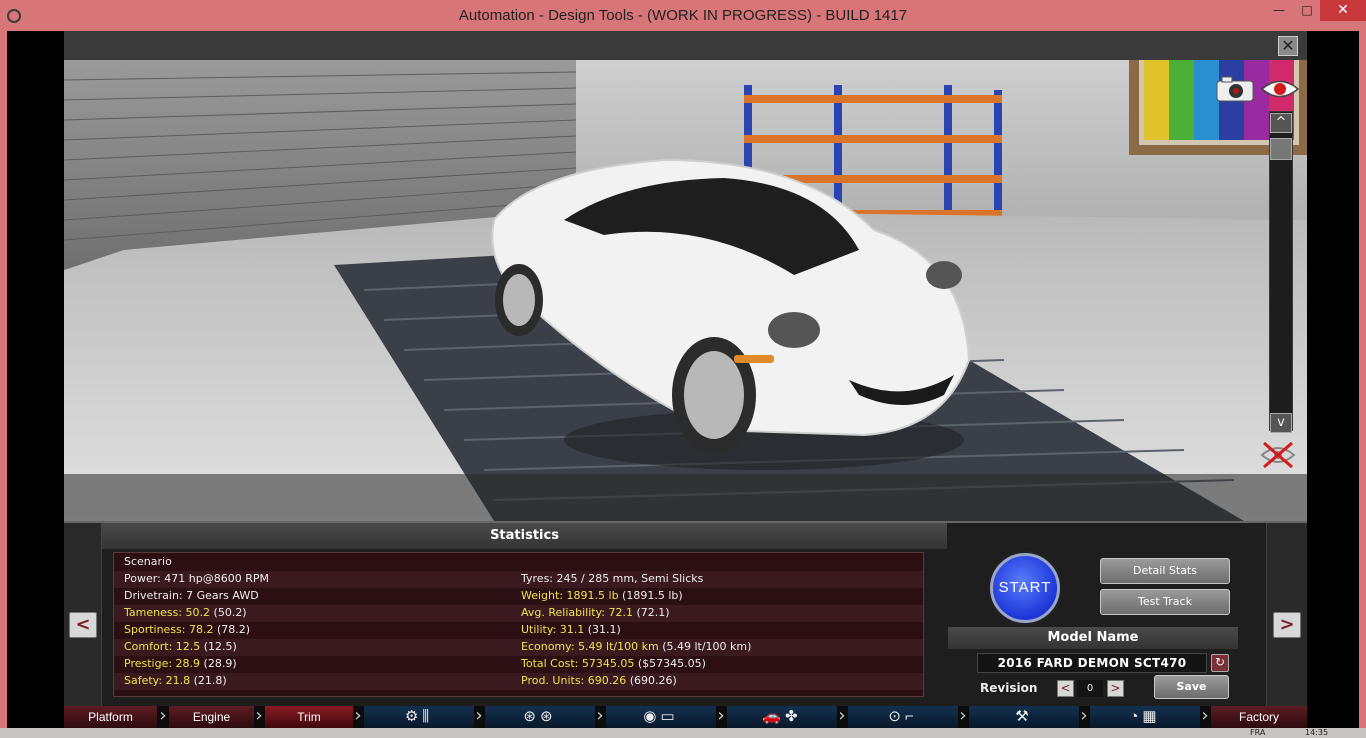 The width and height of the screenshot is (1366, 738). I want to click on tab-body-aero: 🚗✤, so click(782, 717).